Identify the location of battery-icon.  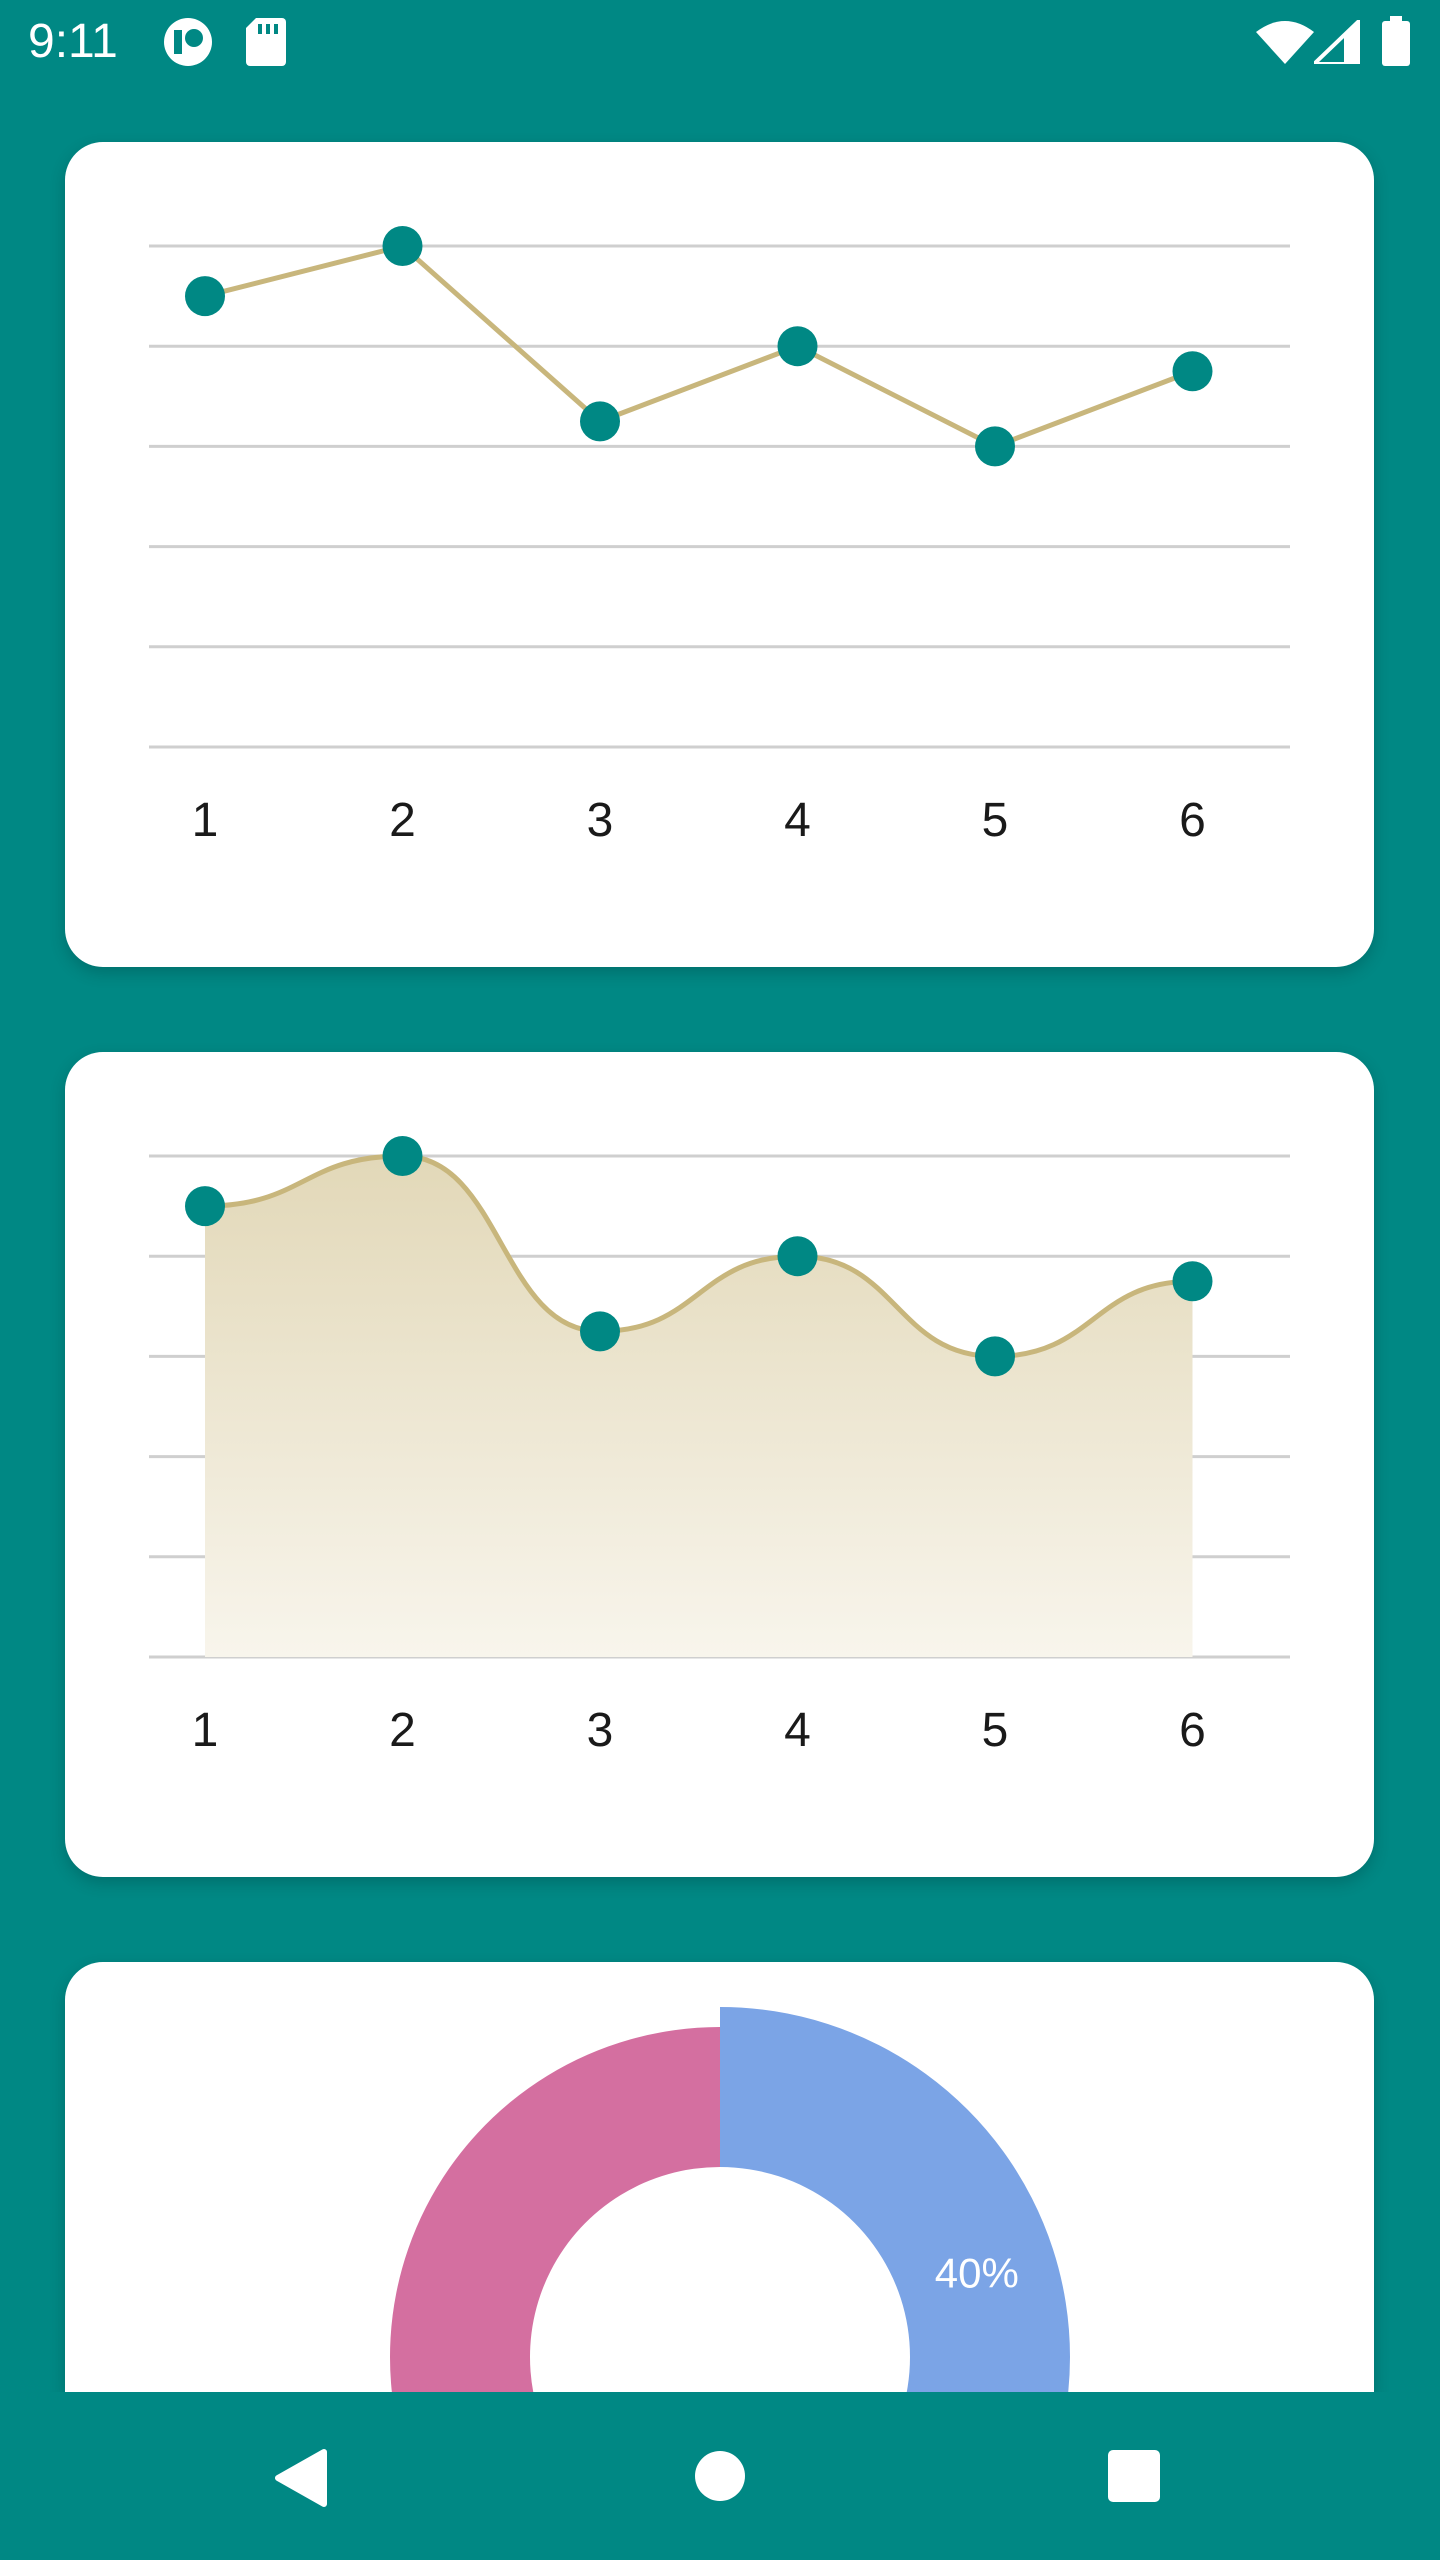
(1396, 41).